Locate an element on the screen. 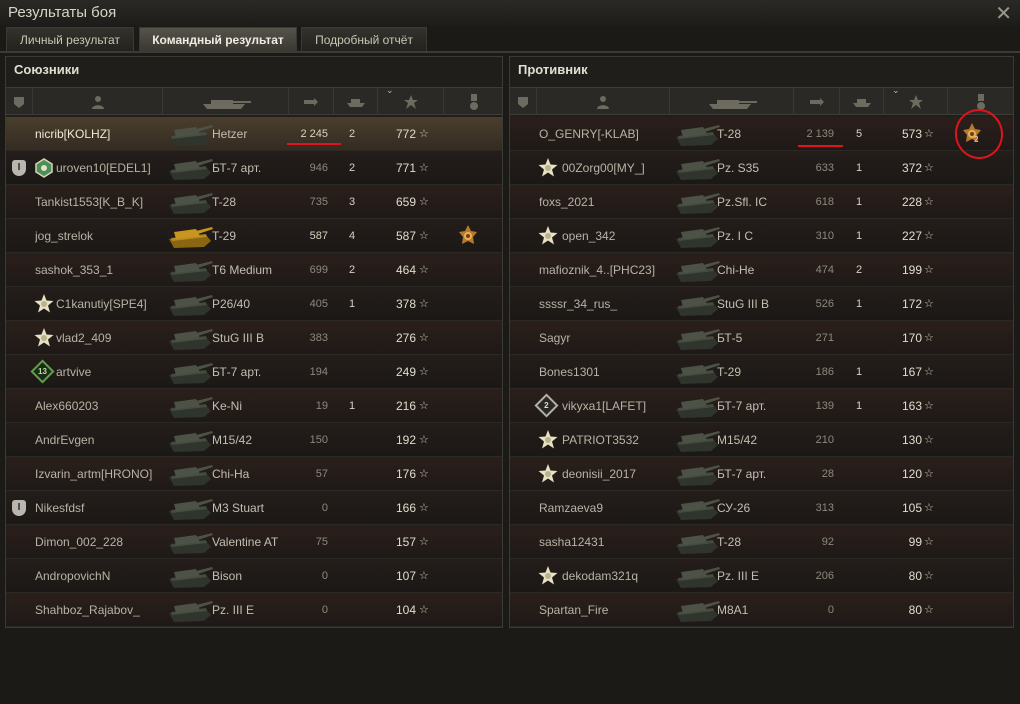 The height and width of the screenshot is (704, 1020). tab-team-result: Командный результат is located at coordinates (218, 39).